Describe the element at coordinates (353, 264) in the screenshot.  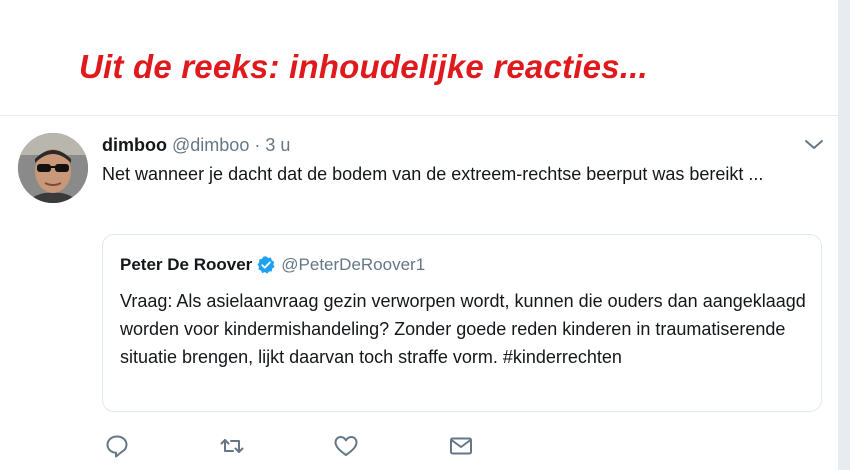
I see `quoted-author-handle: @PeterDeRoover1` at that location.